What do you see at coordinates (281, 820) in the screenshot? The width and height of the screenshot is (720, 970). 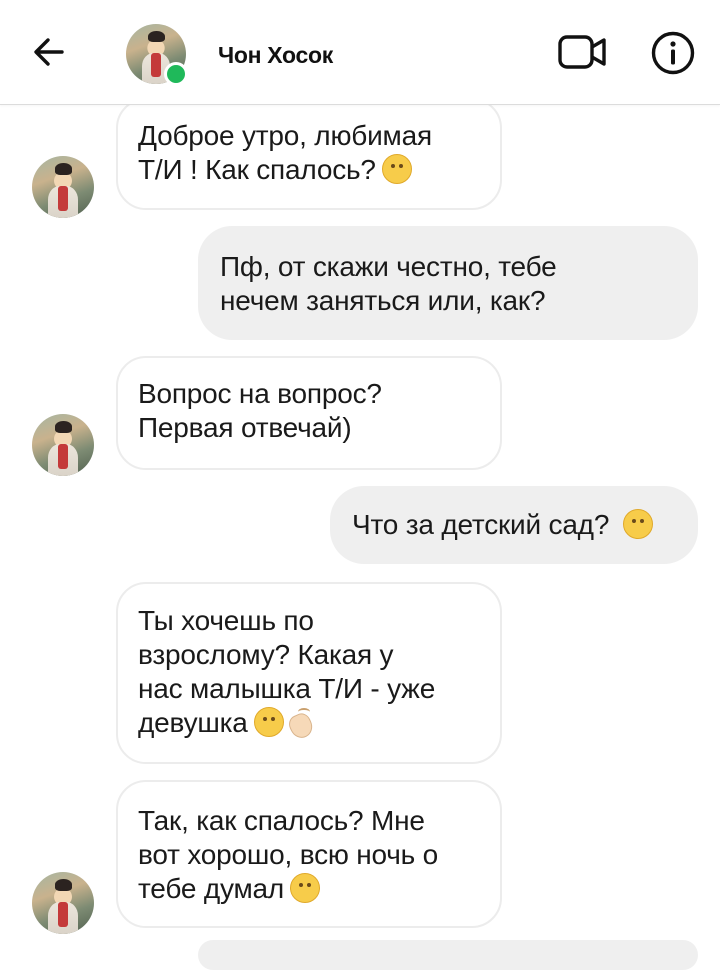 I see `message-text-line: Так, как спалось? Мне` at bounding box center [281, 820].